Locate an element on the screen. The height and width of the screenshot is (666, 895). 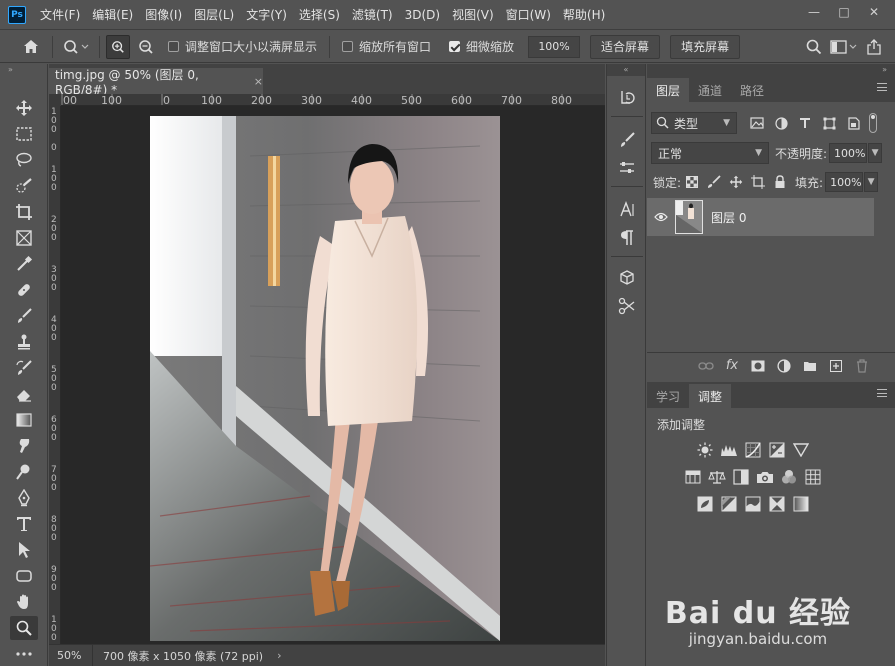
filter-adjustment-button is located at coordinates (781, 123).